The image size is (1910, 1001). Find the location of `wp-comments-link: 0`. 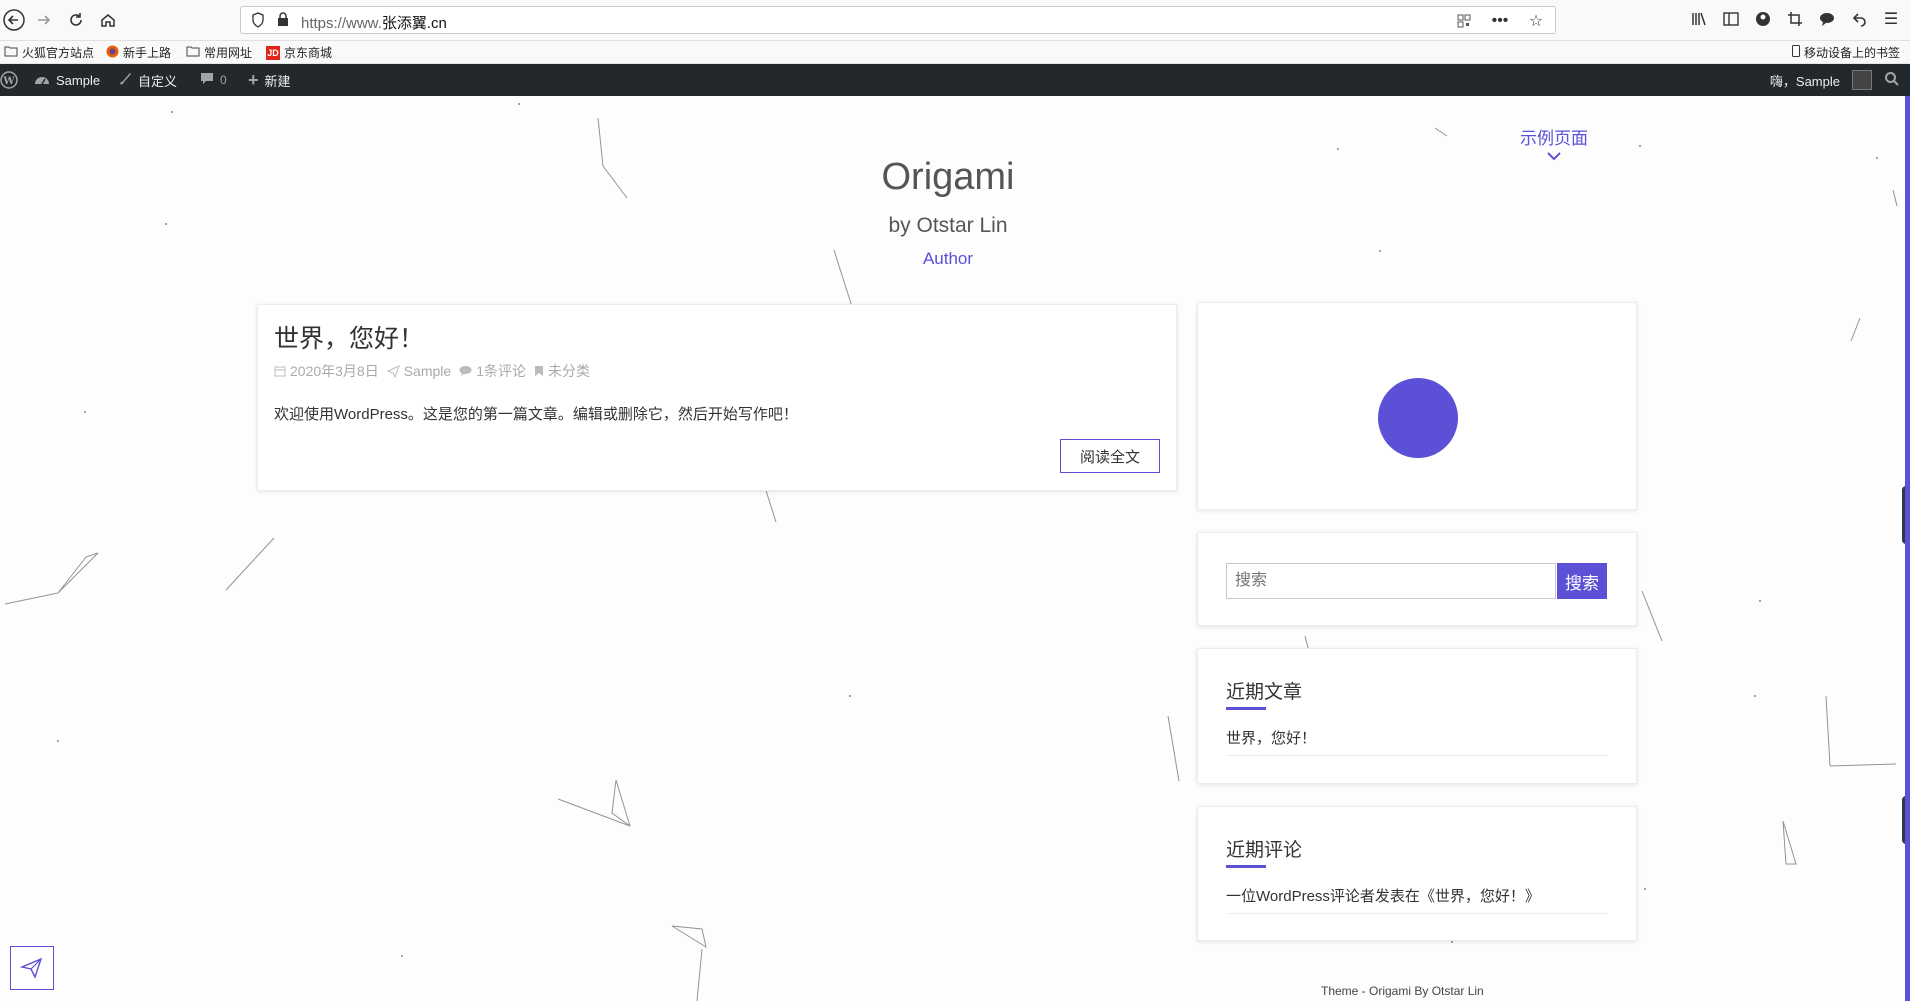

wp-comments-link: 0 is located at coordinates (213, 80).